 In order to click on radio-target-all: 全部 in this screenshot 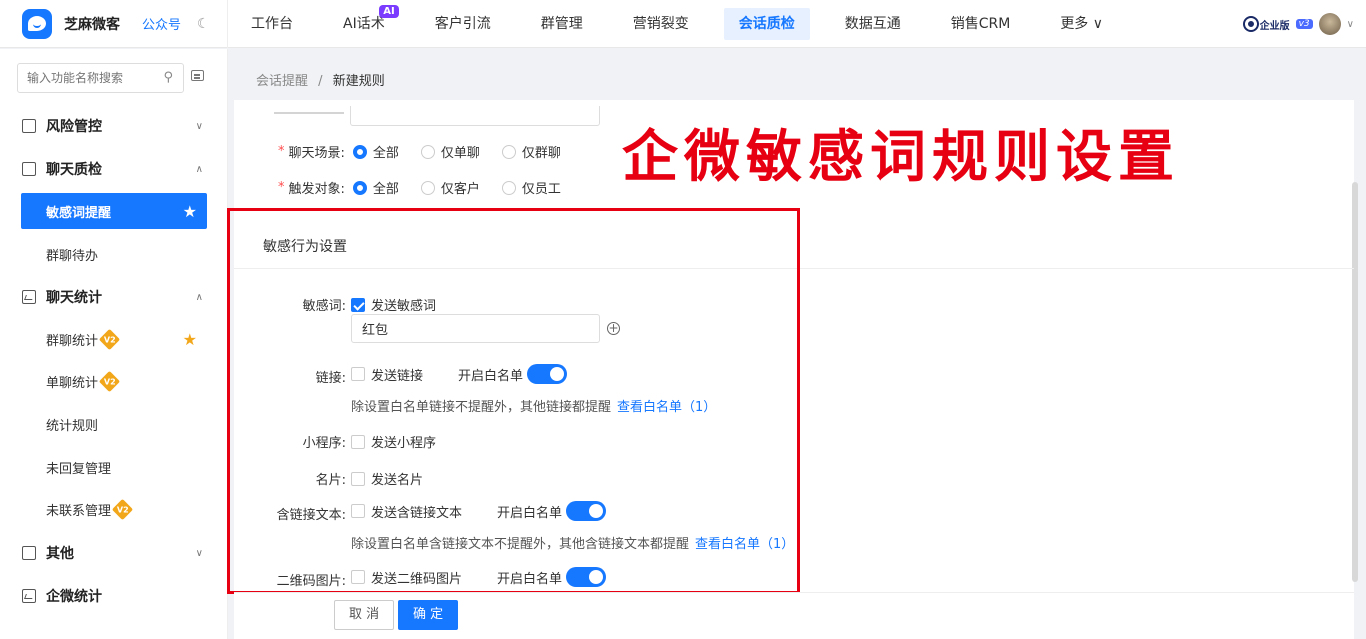, I will do `click(375, 187)`.